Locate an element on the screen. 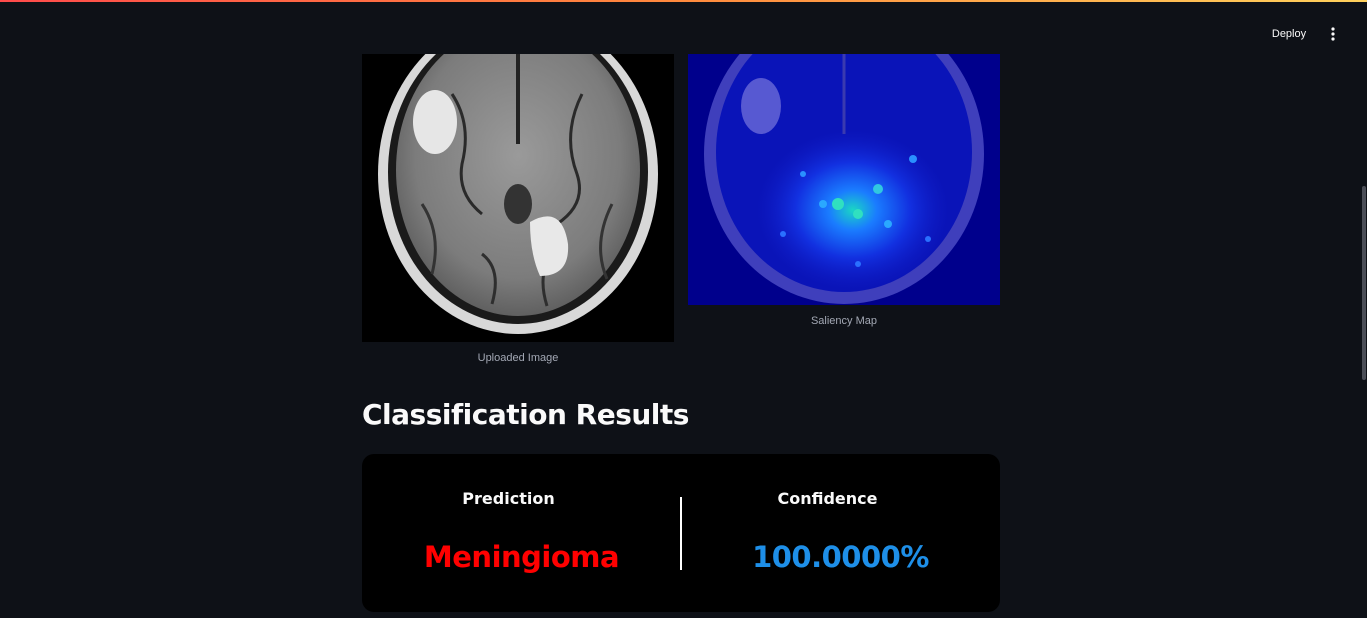  deploy-button: Deploy is located at coordinates (1289, 34).